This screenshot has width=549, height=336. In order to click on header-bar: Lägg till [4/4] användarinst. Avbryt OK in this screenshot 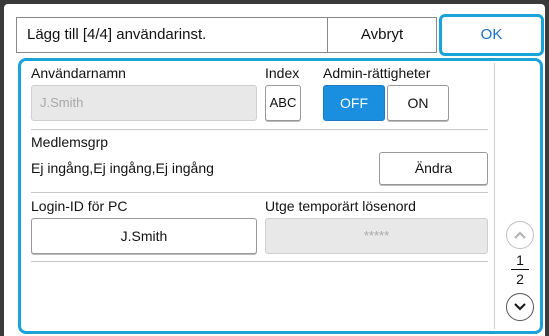, I will do `click(280, 35)`.